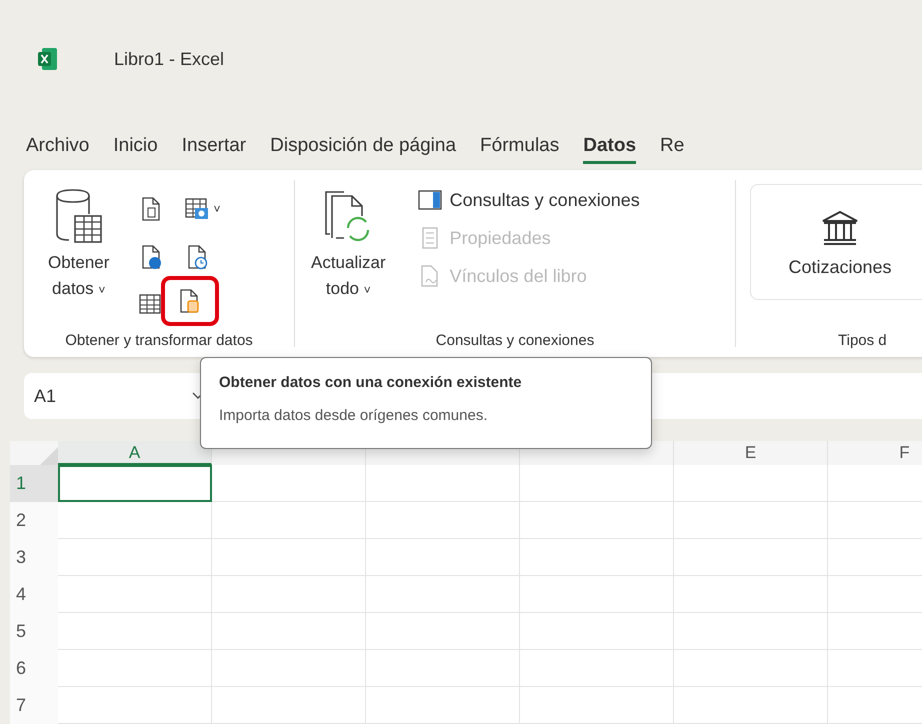 The width and height of the screenshot is (922, 724). Describe the element at coordinates (529, 200) in the screenshot. I see `ribbon-list-button: Consultas y conexiones` at that location.